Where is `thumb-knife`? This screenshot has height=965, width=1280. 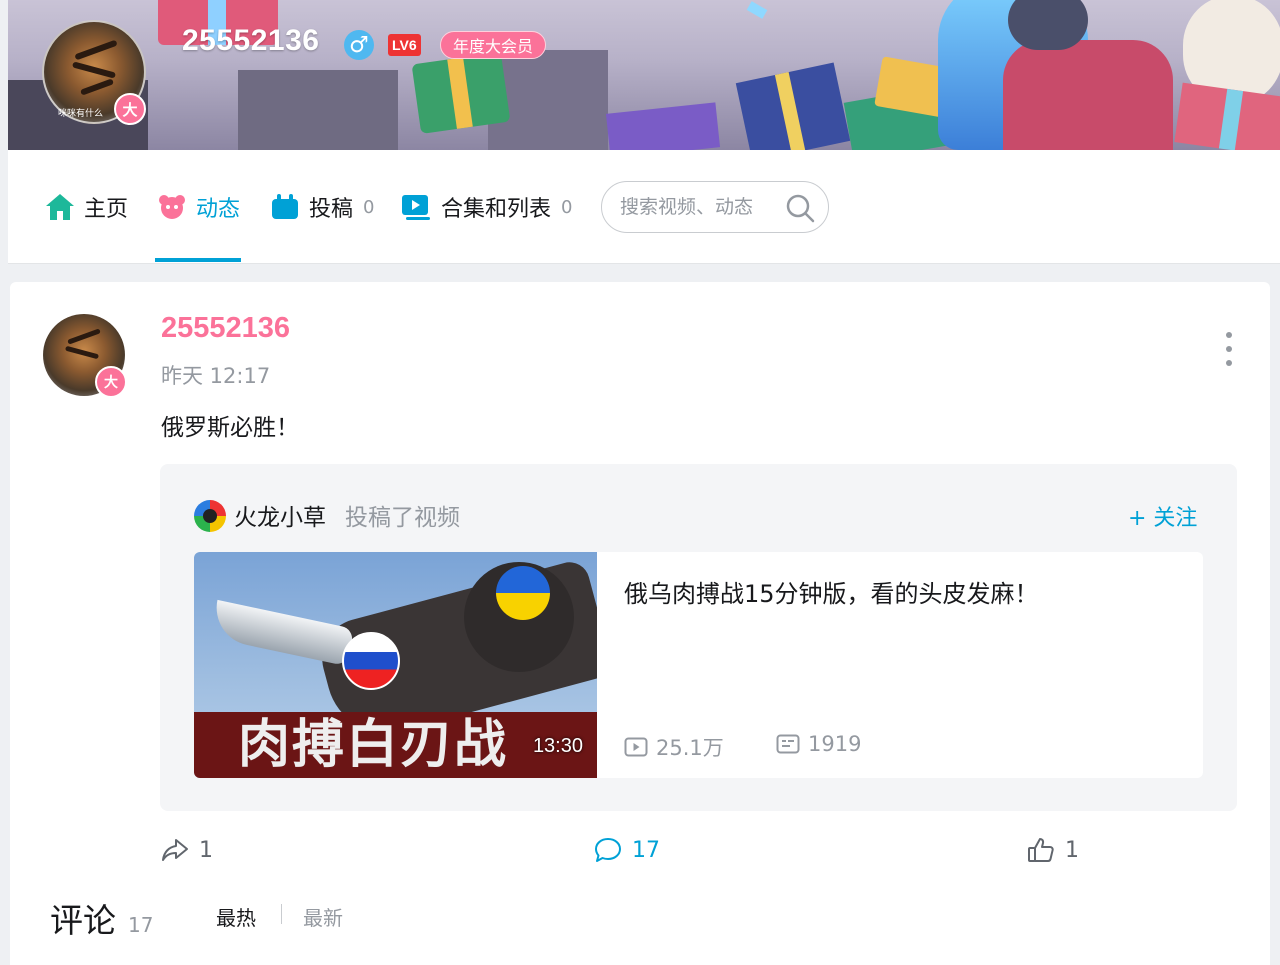 thumb-knife is located at coordinates (282, 633).